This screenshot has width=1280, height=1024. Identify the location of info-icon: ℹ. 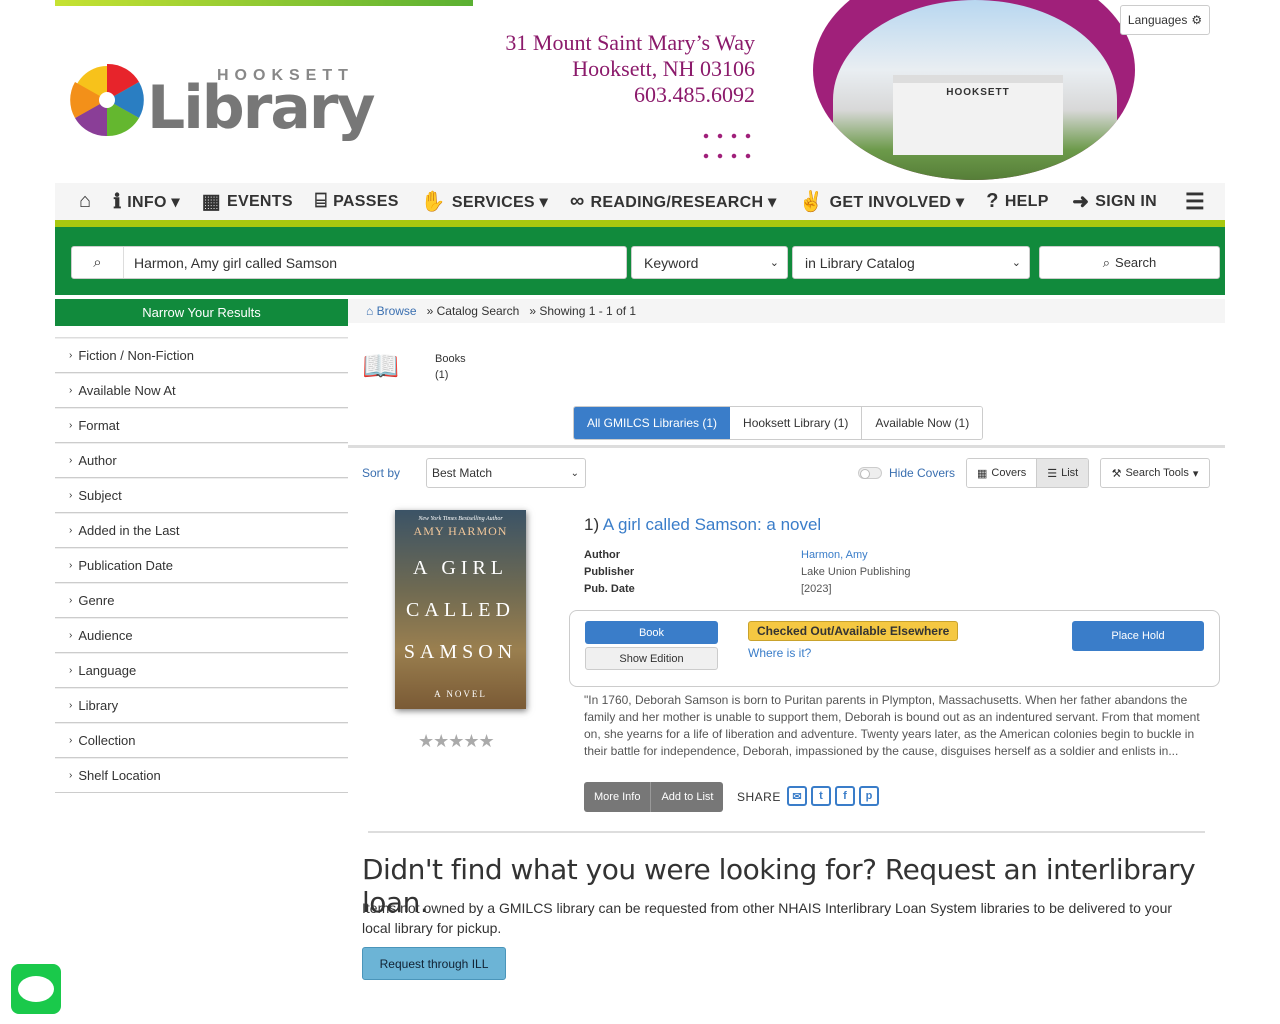
(117, 202).